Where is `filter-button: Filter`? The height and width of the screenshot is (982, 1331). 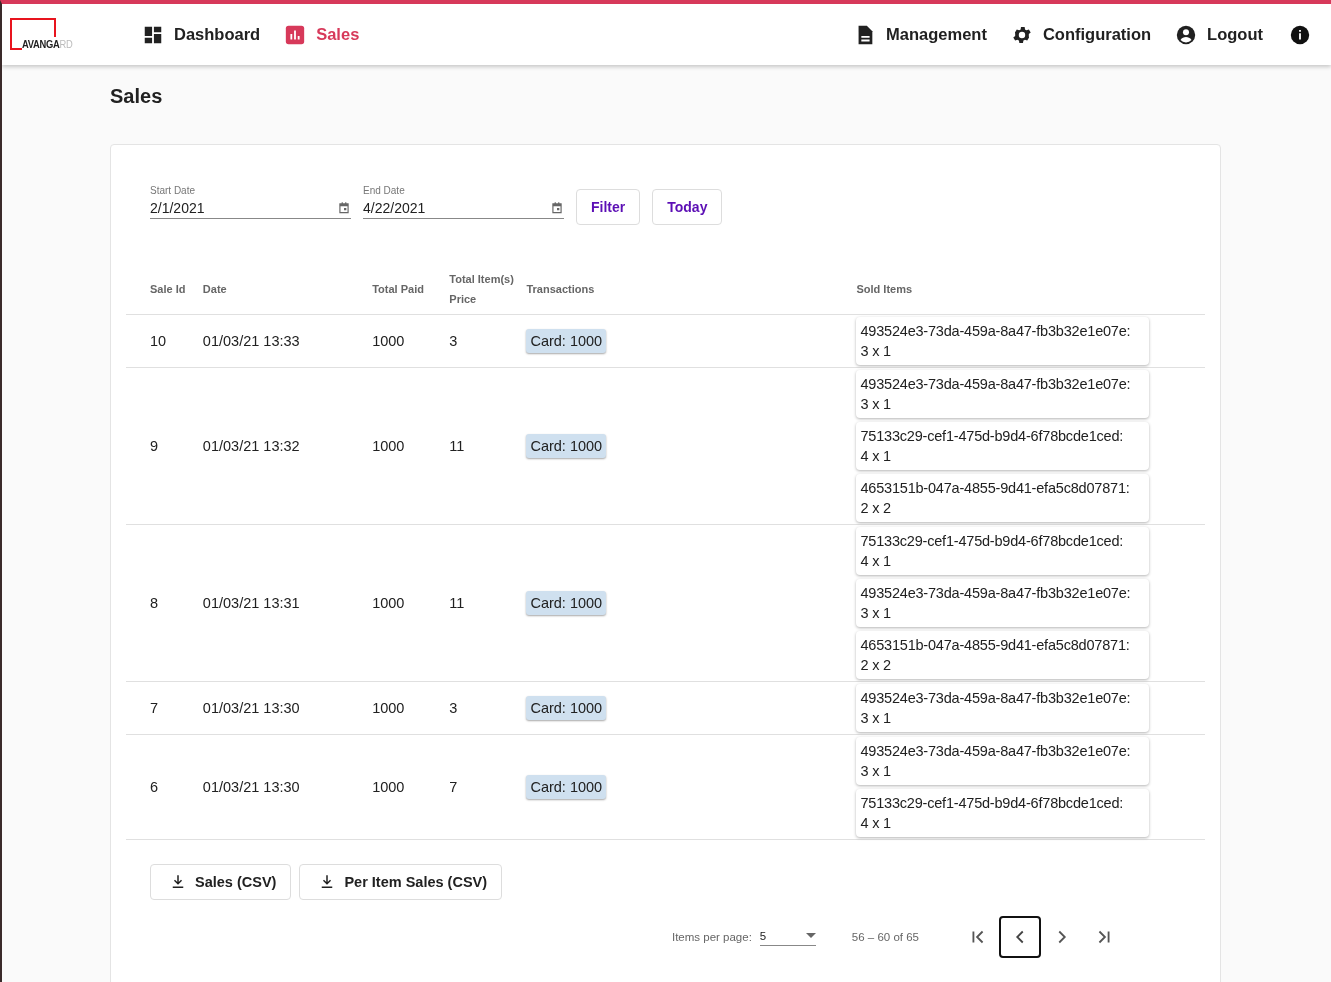
filter-button: Filter is located at coordinates (608, 207).